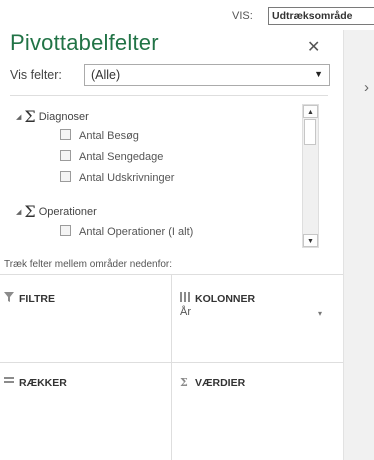 This screenshot has width=374, height=460. What do you see at coordinates (67, 212) in the screenshot?
I see `group-label: Operationer` at bounding box center [67, 212].